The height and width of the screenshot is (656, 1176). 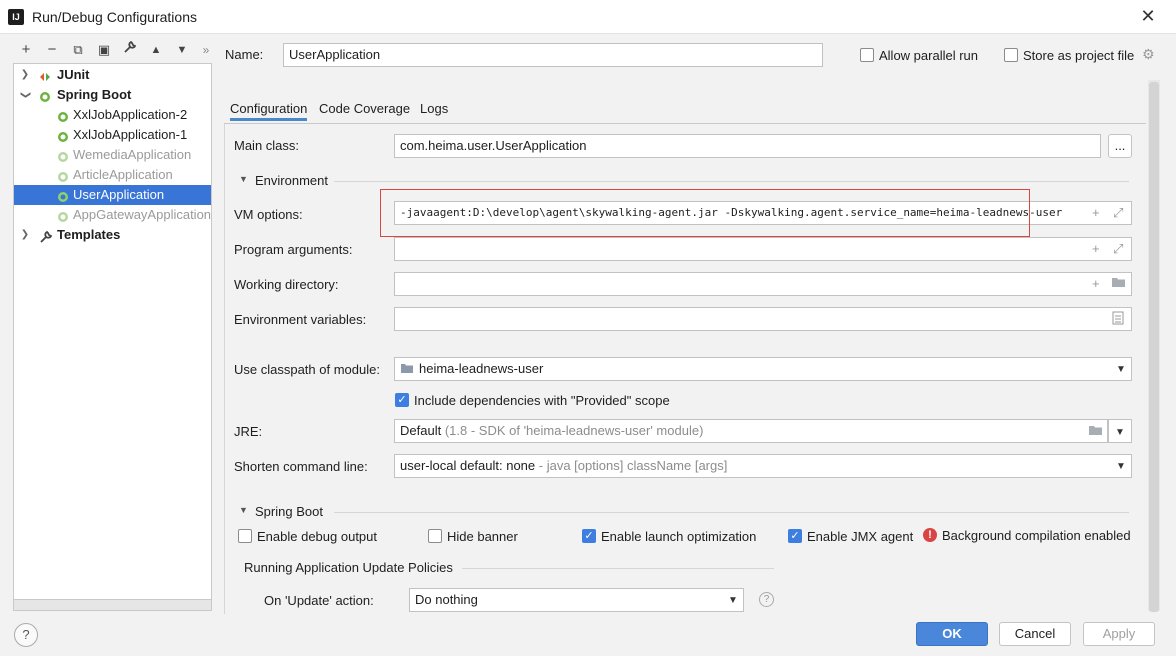 What do you see at coordinates (1036, 535) in the screenshot?
I see `background-compilation-label: Background compilation enabled` at bounding box center [1036, 535].